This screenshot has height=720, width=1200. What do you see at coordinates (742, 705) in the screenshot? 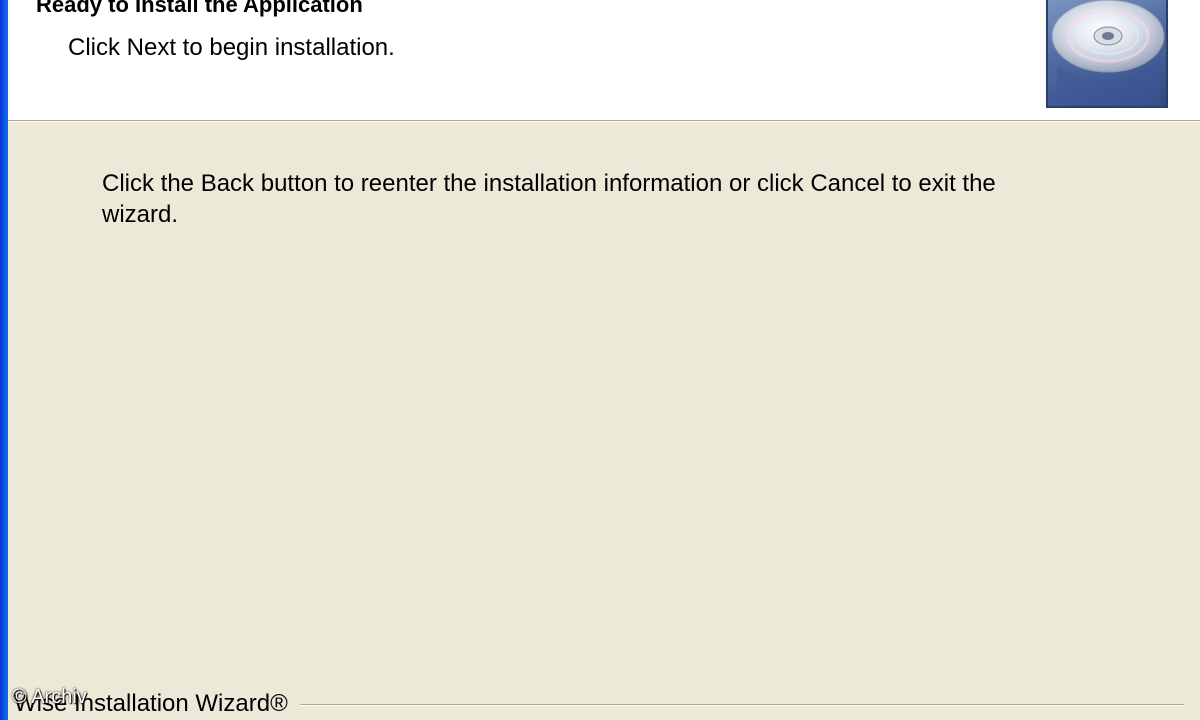
I see `footer-divider-highlight` at bounding box center [742, 705].